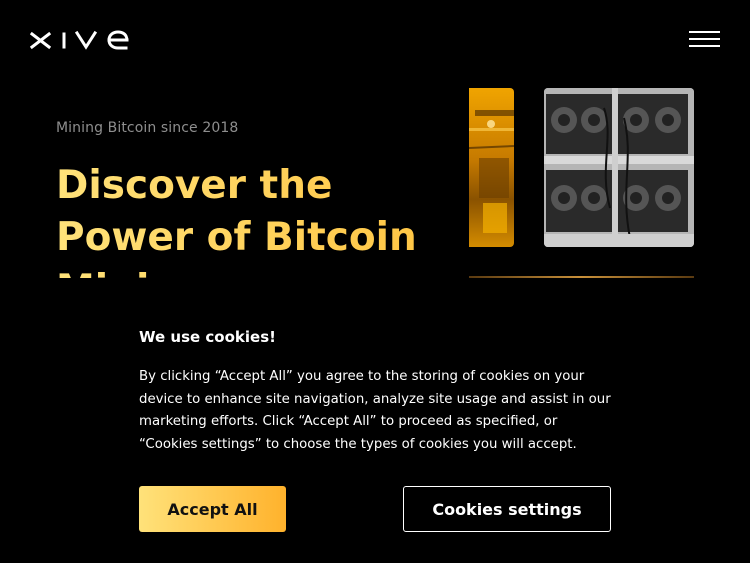 Image resolution: width=750 pixels, height=563 pixels. What do you see at coordinates (86, 40) in the screenshot?
I see `logo-v-glyph` at bounding box center [86, 40].